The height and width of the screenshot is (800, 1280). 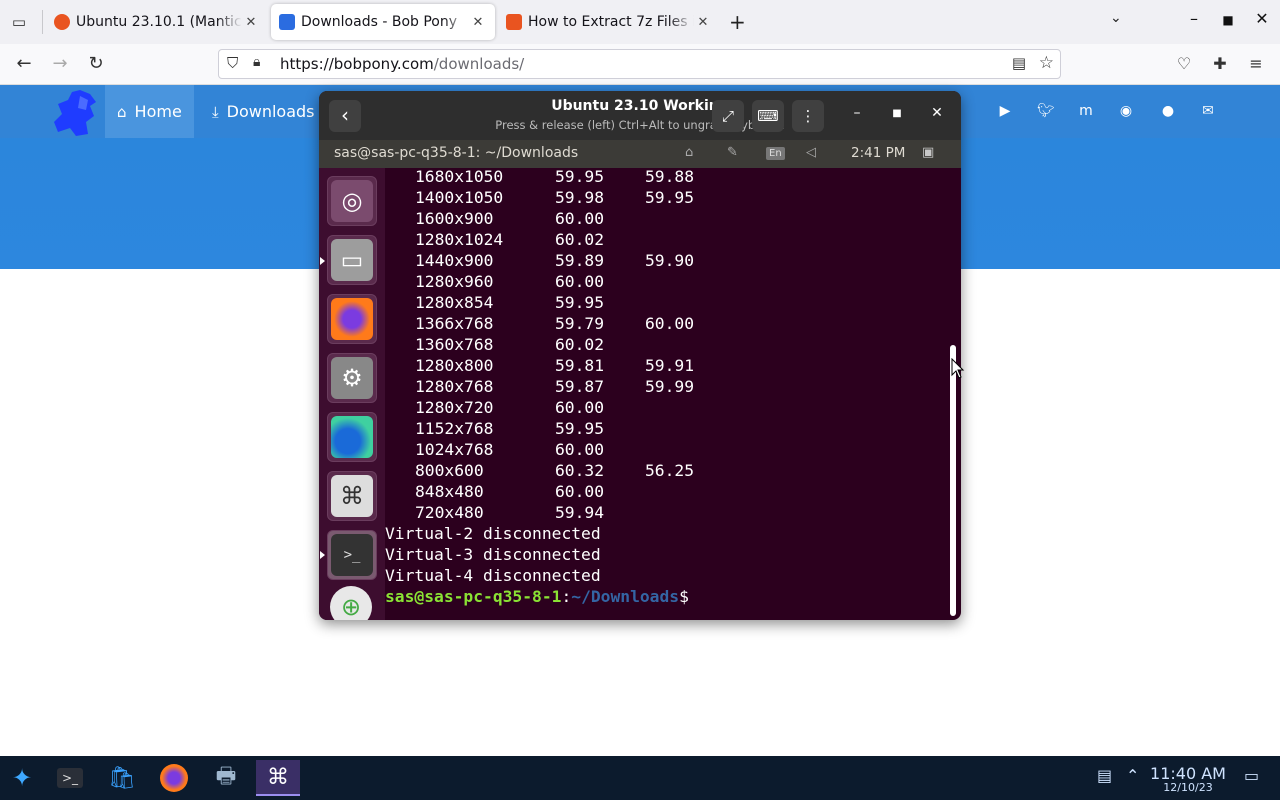 What do you see at coordinates (456, 153) in the screenshot?
I see `guest-window-title: sas@sas-pc-q35-8-1: ~/Downloads` at bounding box center [456, 153].